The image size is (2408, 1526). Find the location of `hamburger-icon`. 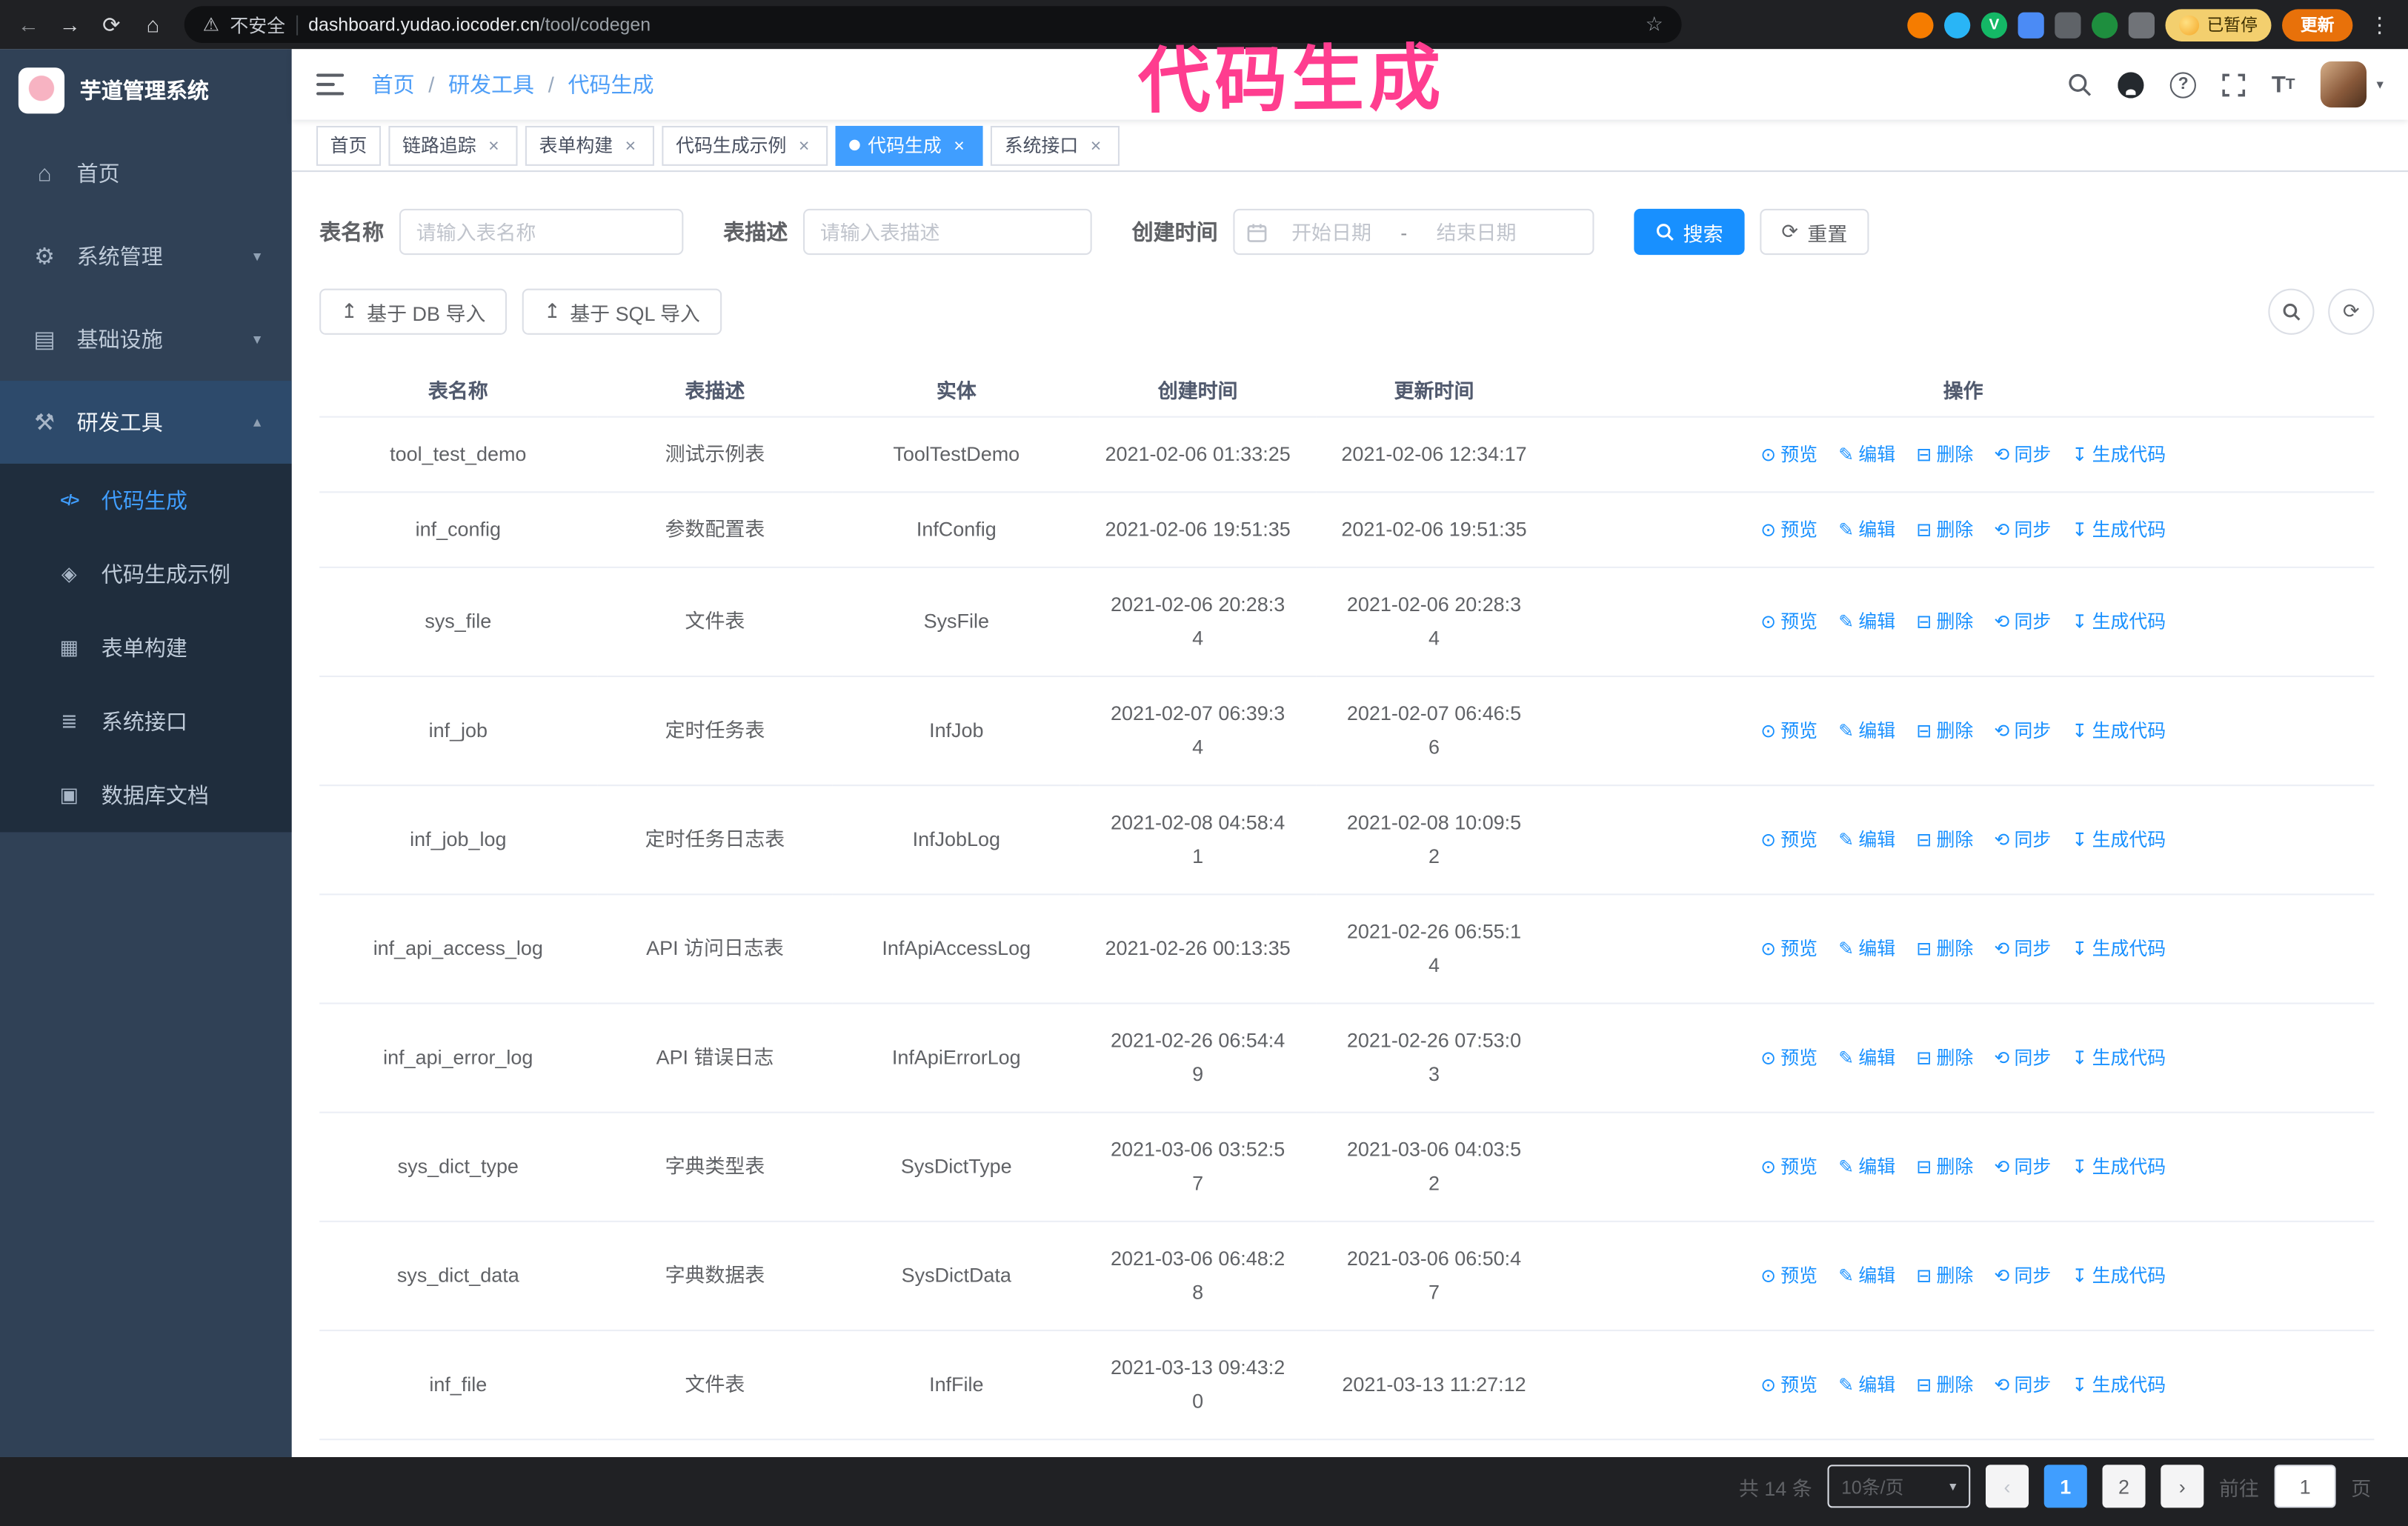

hamburger-icon is located at coordinates (330, 84).